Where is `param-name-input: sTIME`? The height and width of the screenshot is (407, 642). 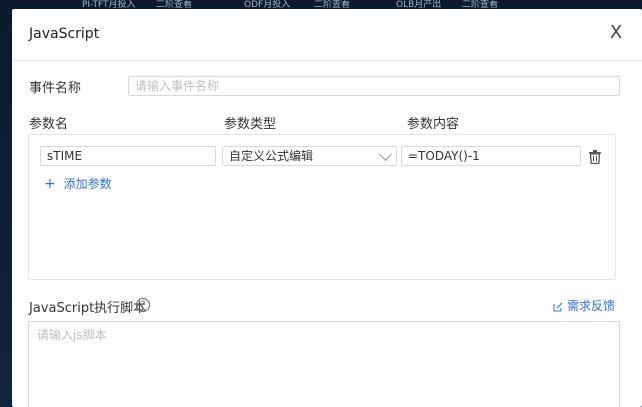 param-name-input: sTIME is located at coordinates (128, 156).